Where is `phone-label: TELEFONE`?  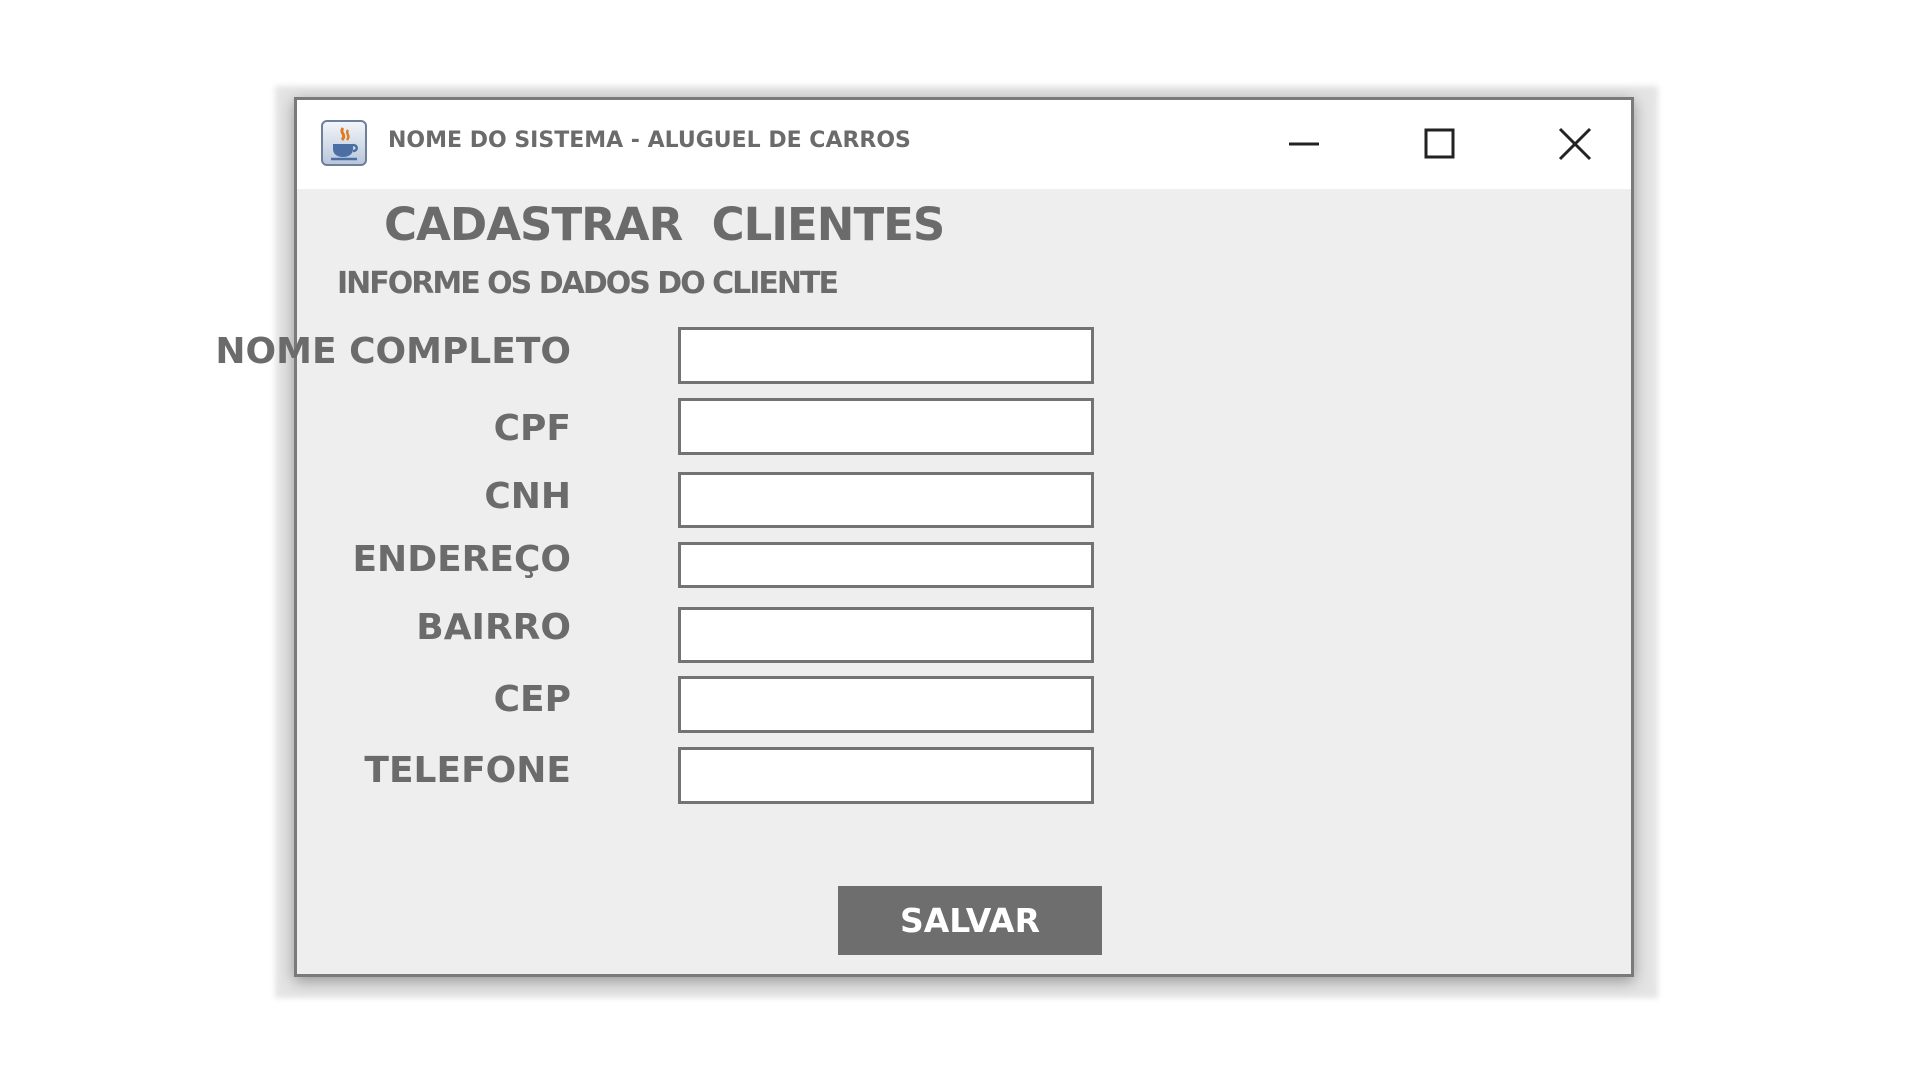
phone-label: TELEFONE is located at coordinates (467, 770).